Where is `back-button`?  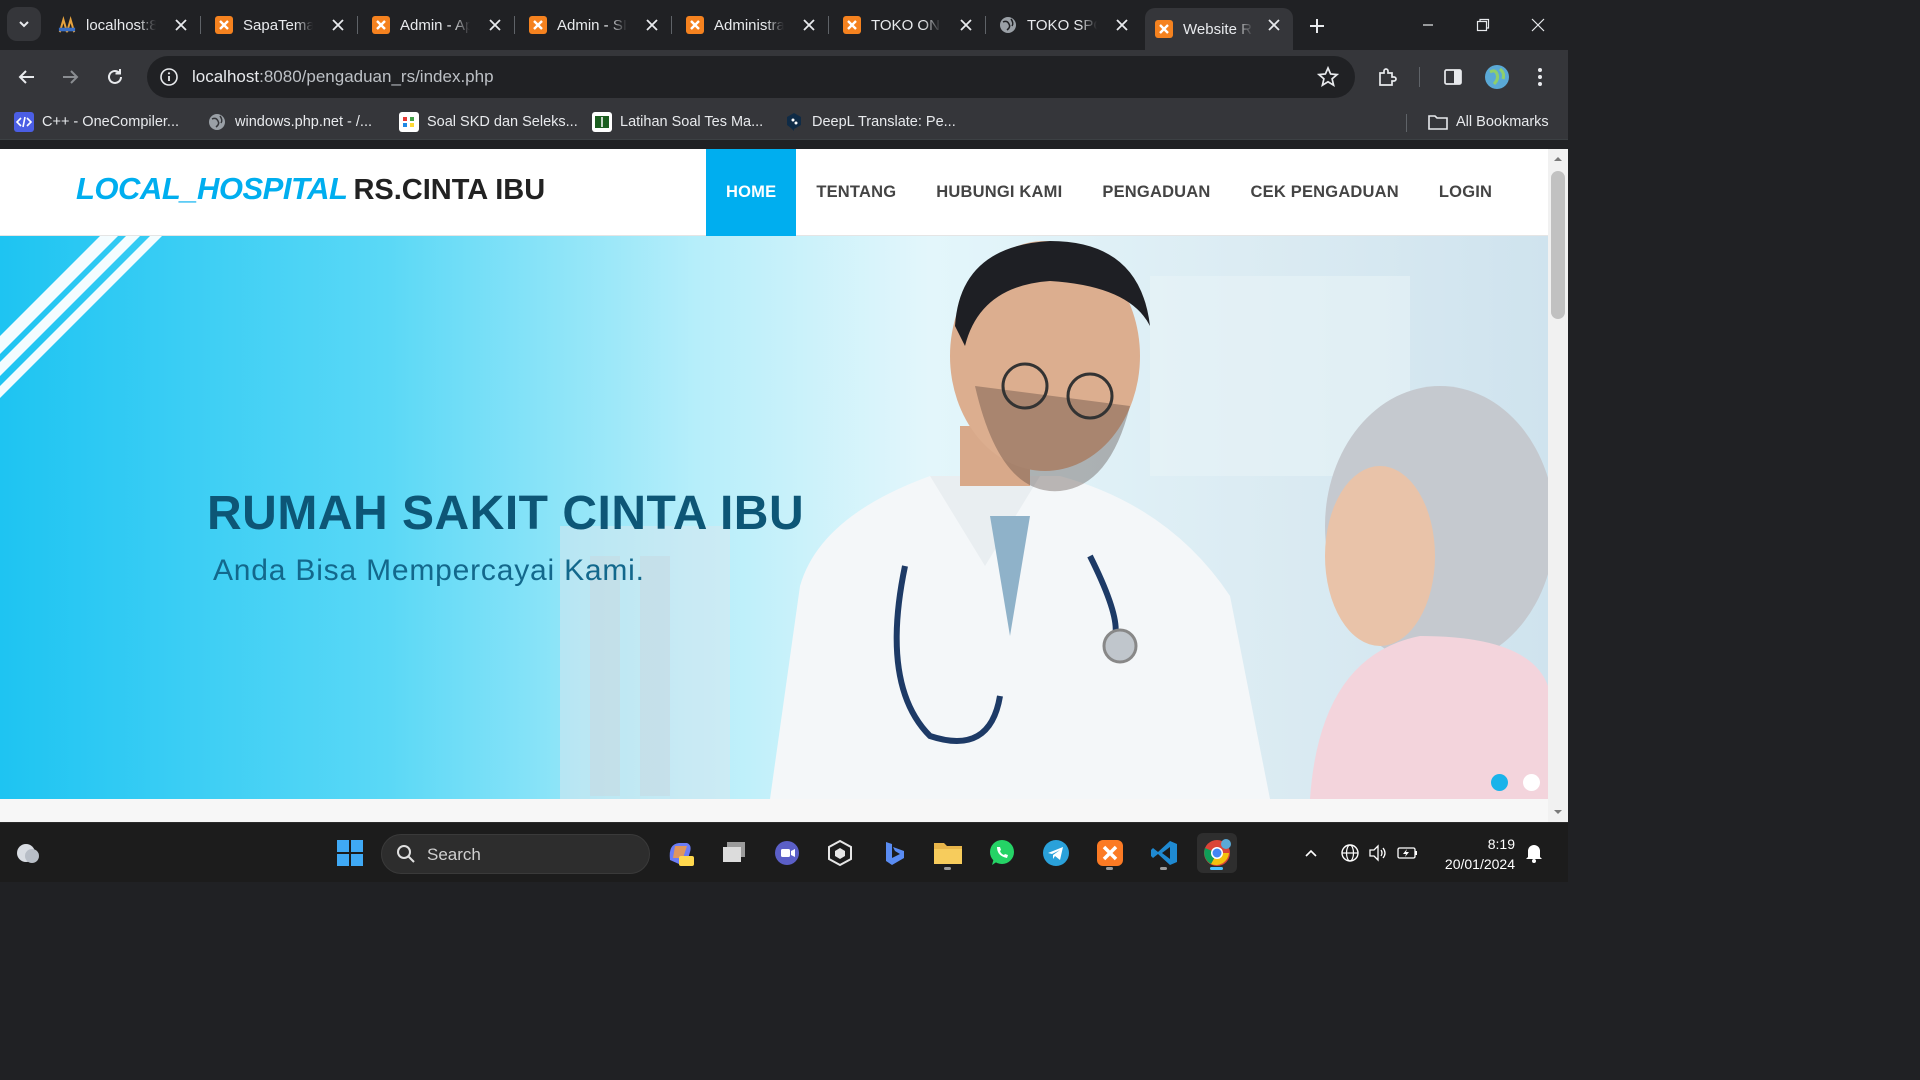
back-button is located at coordinates (27, 77).